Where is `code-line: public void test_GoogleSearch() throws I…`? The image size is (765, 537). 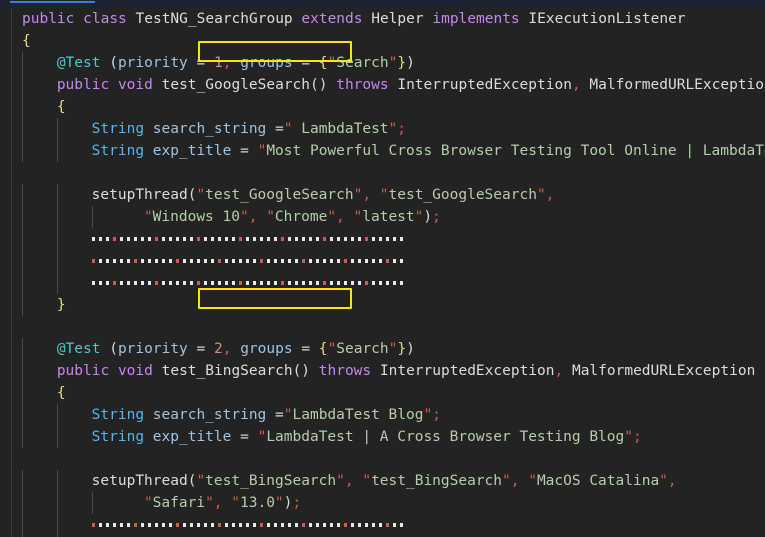
code-line: public void test_GoogleSearch() throws I… is located at coordinates (388, 85).